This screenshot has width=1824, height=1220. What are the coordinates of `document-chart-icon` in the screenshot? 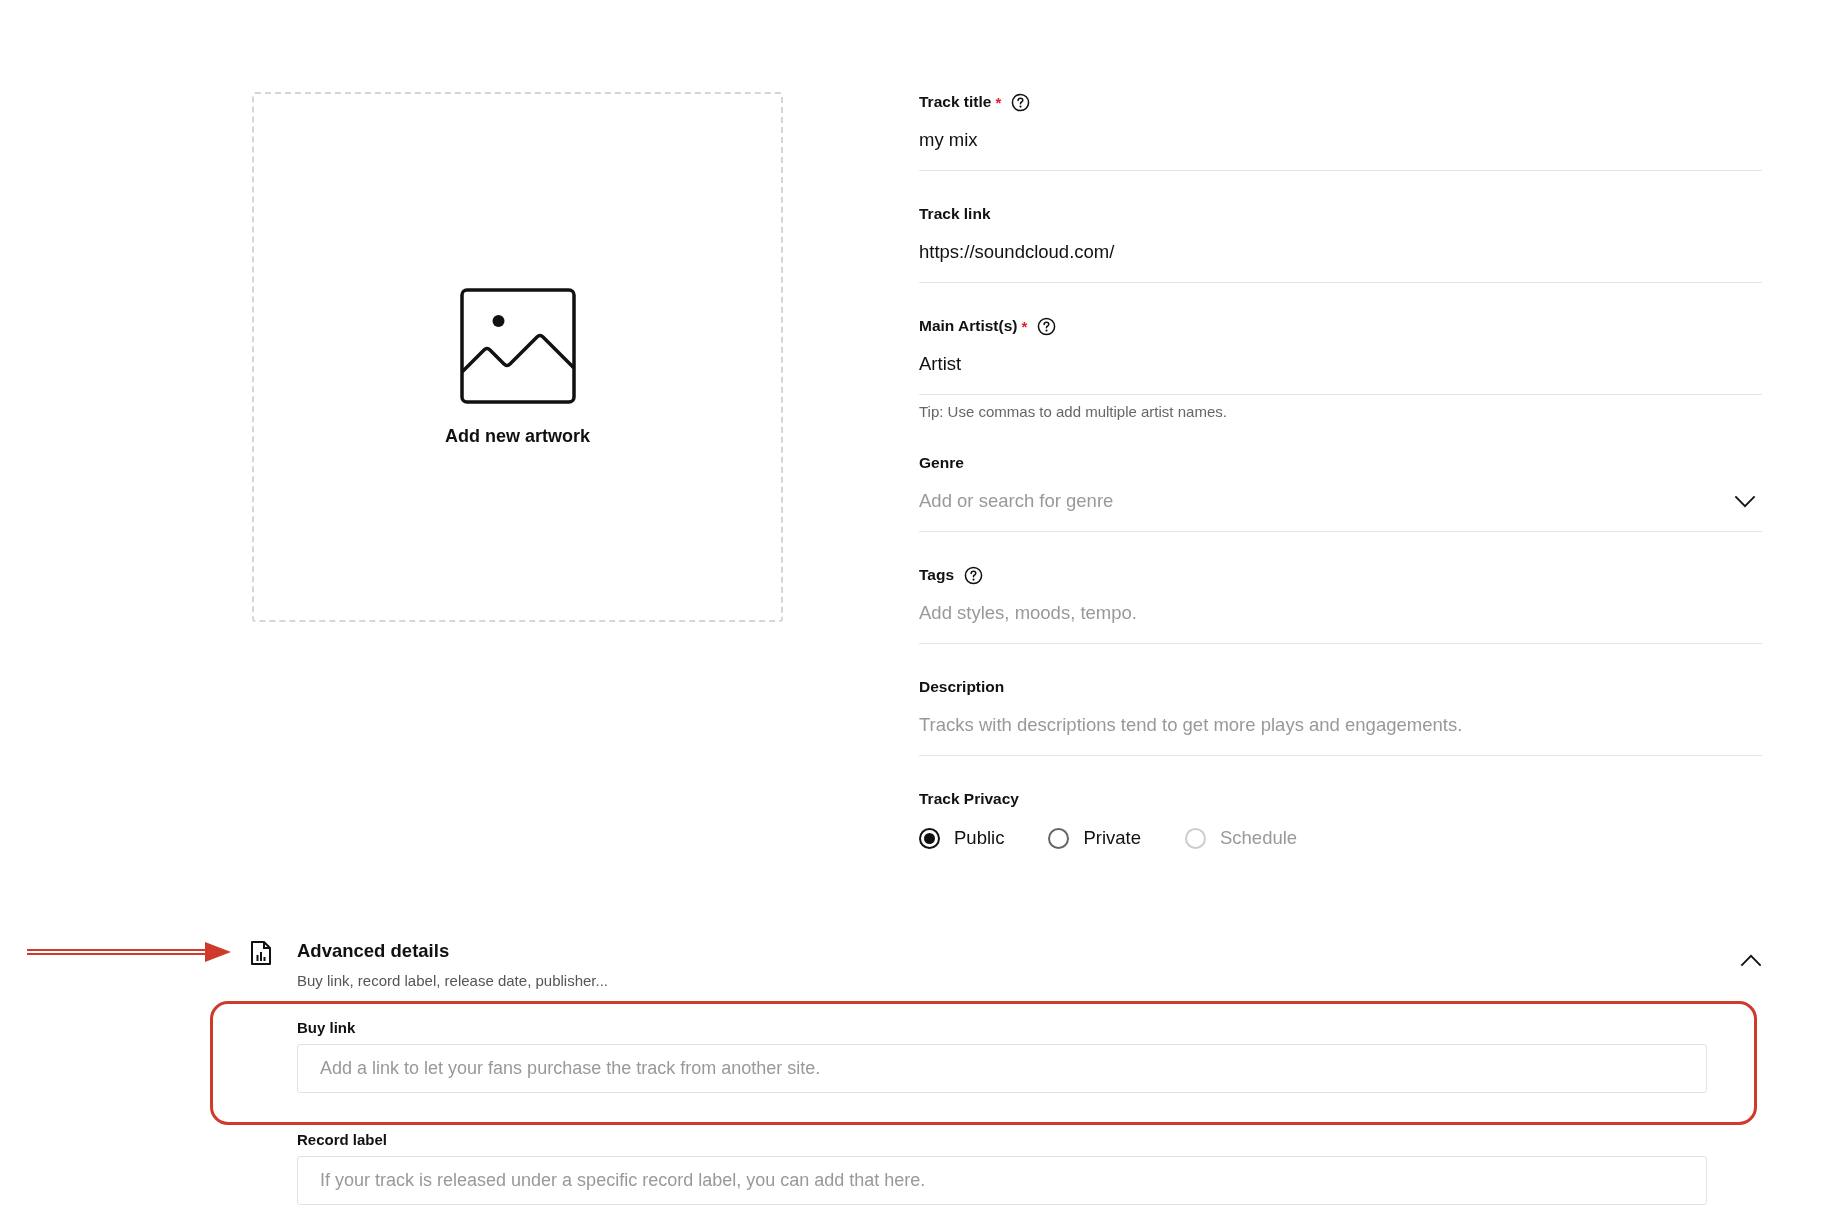 It's located at (261, 953).